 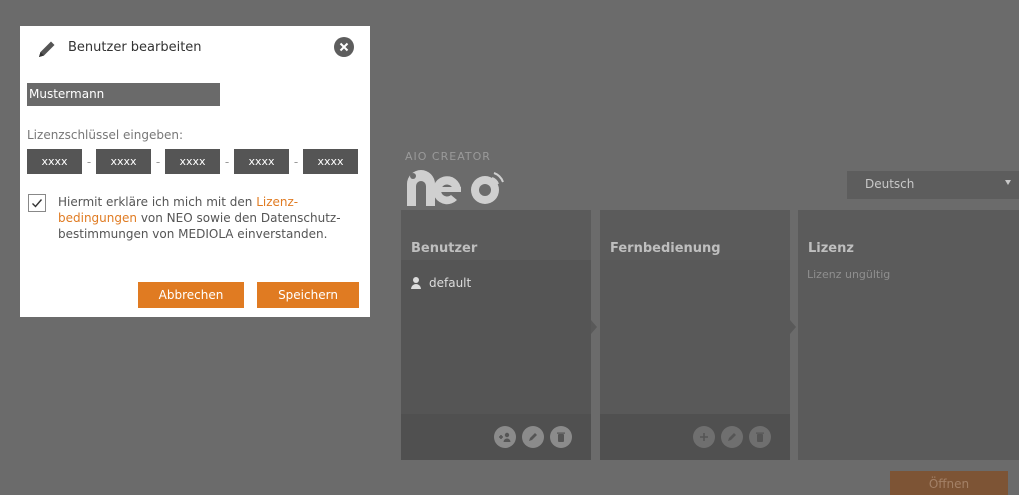 I want to click on users-panel-title: Benutzer, so click(x=496, y=235).